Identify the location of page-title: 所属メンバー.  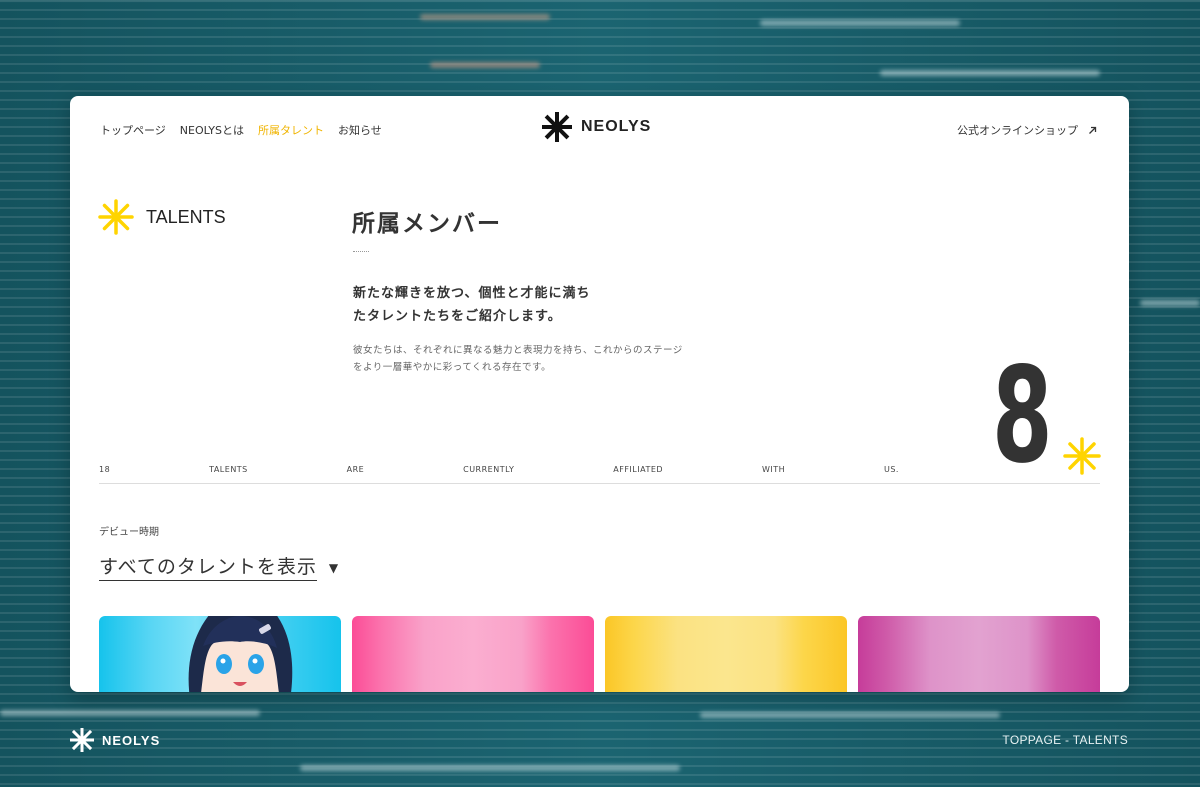
(427, 224).